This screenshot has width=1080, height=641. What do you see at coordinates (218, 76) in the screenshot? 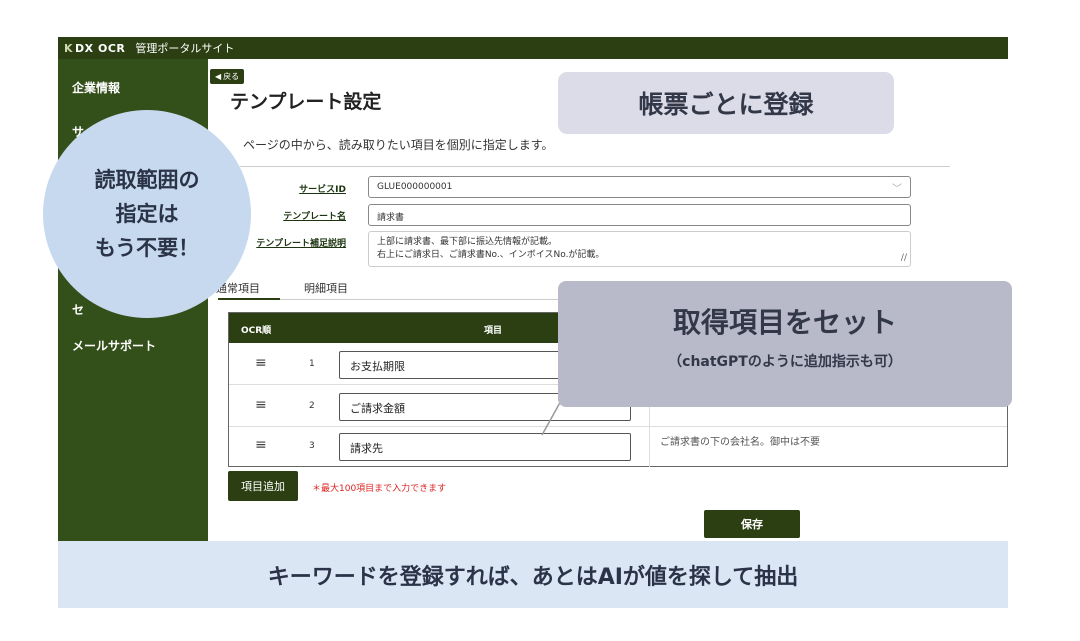
I see `back-arrow-icon: ◀` at bounding box center [218, 76].